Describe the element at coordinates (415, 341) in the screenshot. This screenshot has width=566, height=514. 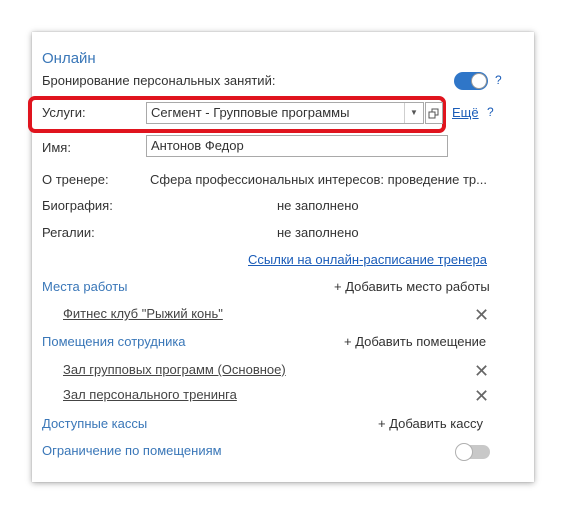
I see `add-room-button: + Добавить помещение` at that location.